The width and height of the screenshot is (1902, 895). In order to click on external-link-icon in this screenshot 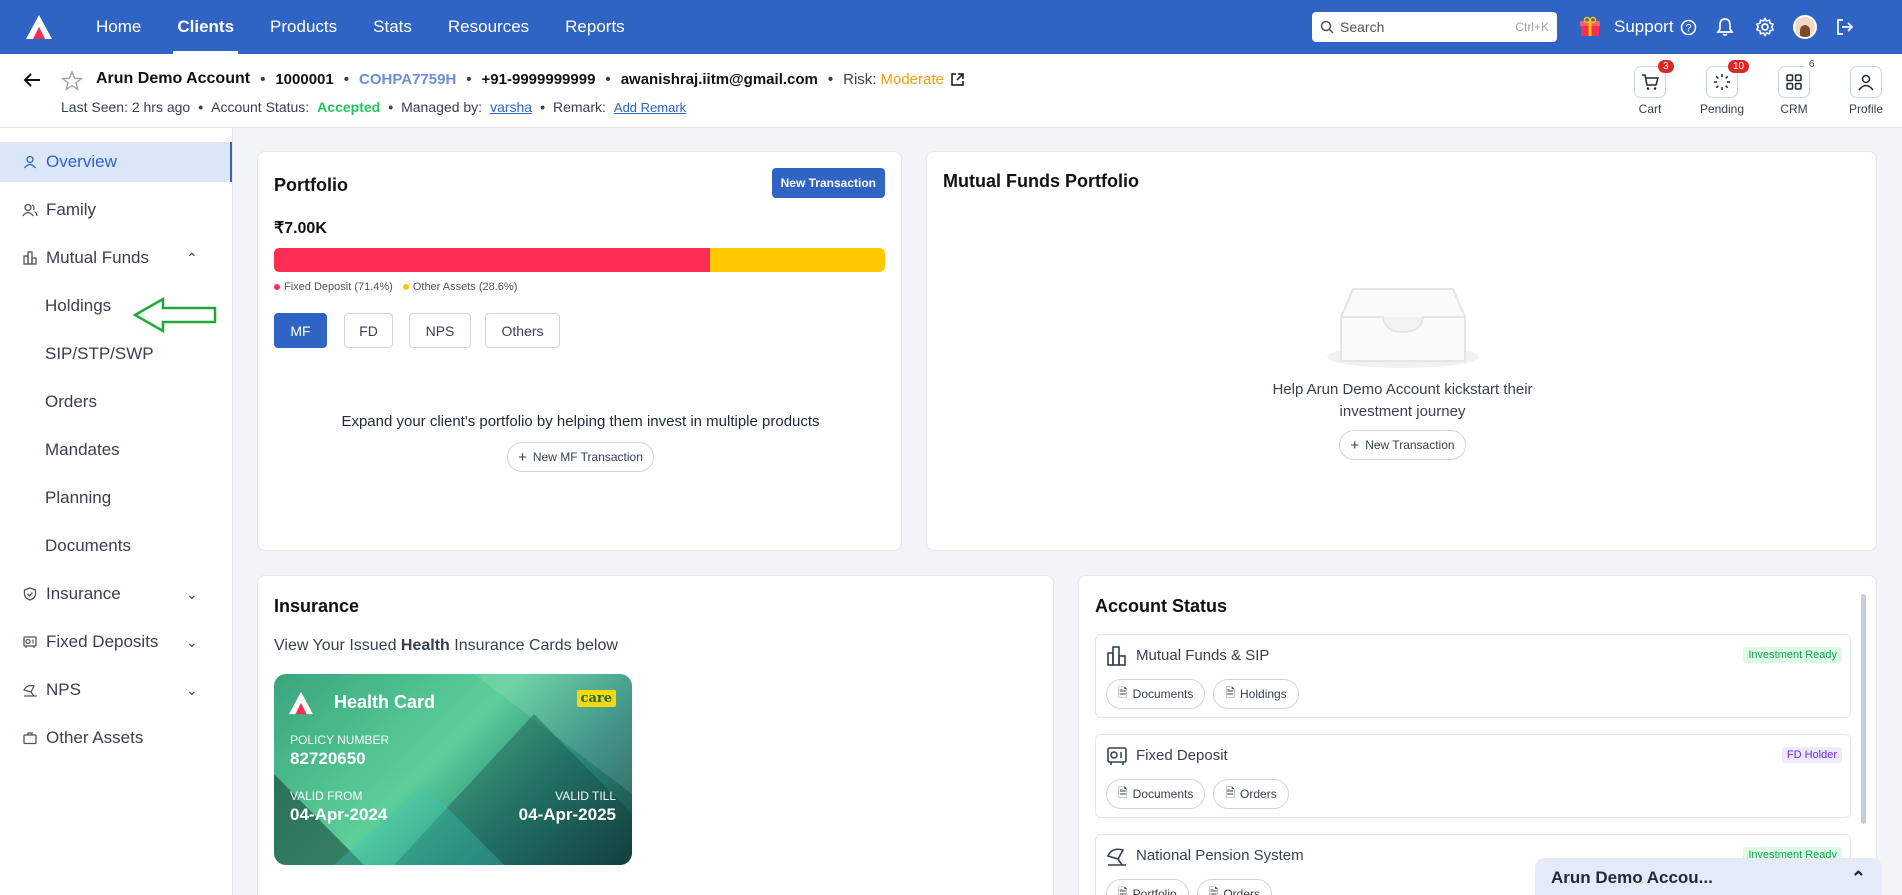, I will do `click(957, 79)`.